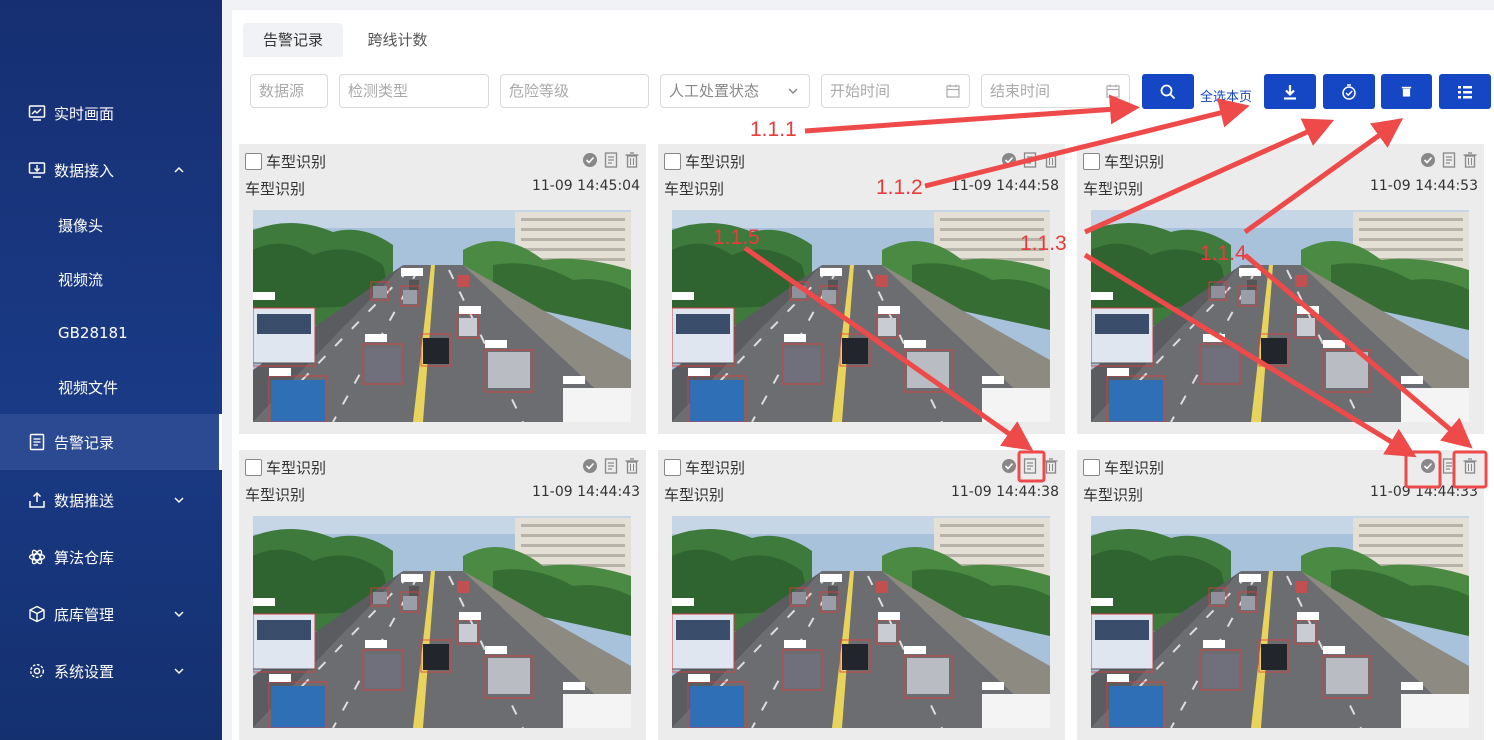 The width and height of the screenshot is (1494, 740). I want to click on gear-icon, so click(37, 671).